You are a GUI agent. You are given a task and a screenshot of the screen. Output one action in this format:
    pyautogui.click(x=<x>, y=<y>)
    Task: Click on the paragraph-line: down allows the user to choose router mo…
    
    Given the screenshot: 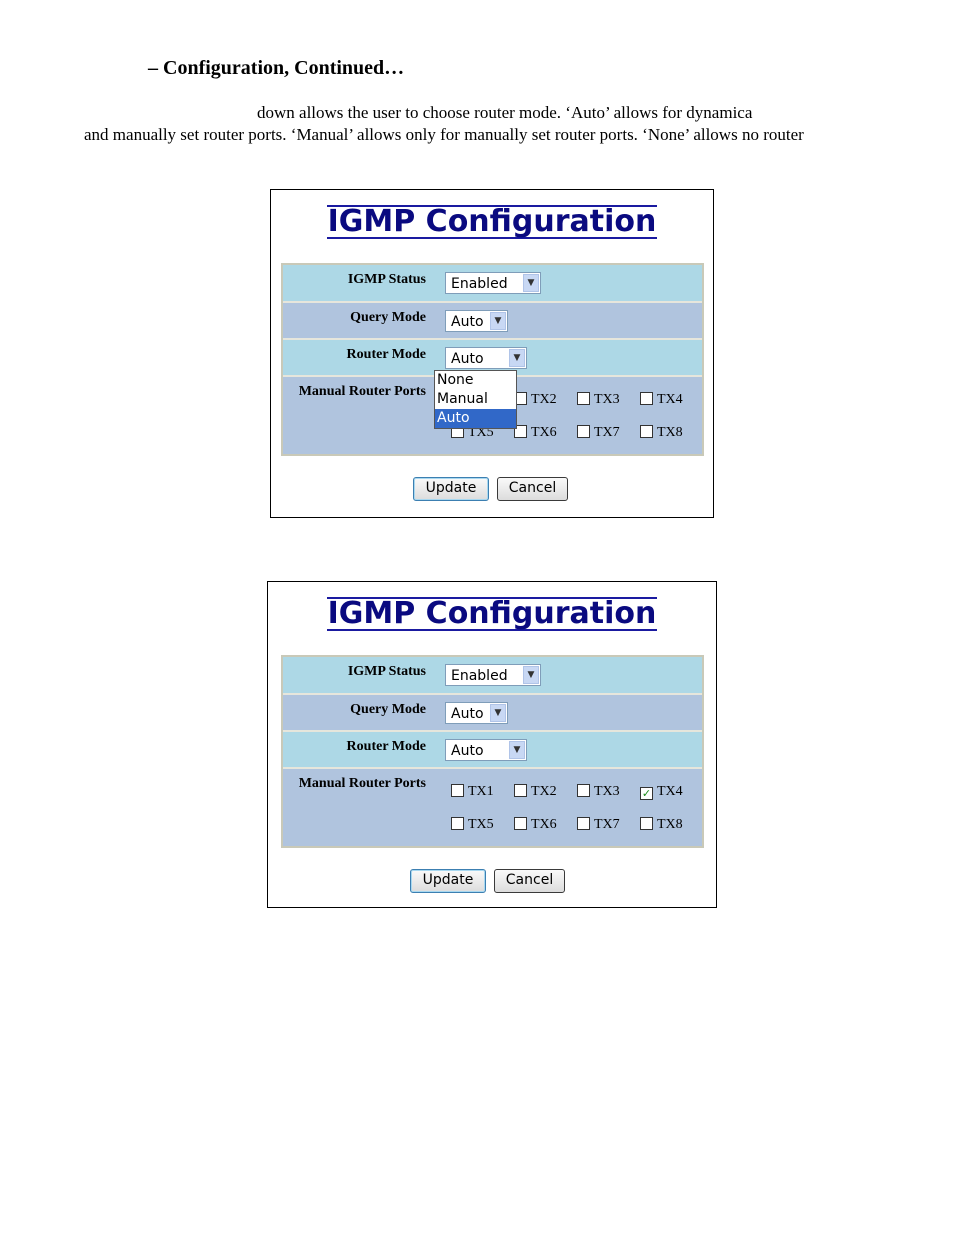 What is the action you would take?
    pyautogui.click(x=505, y=112)
    